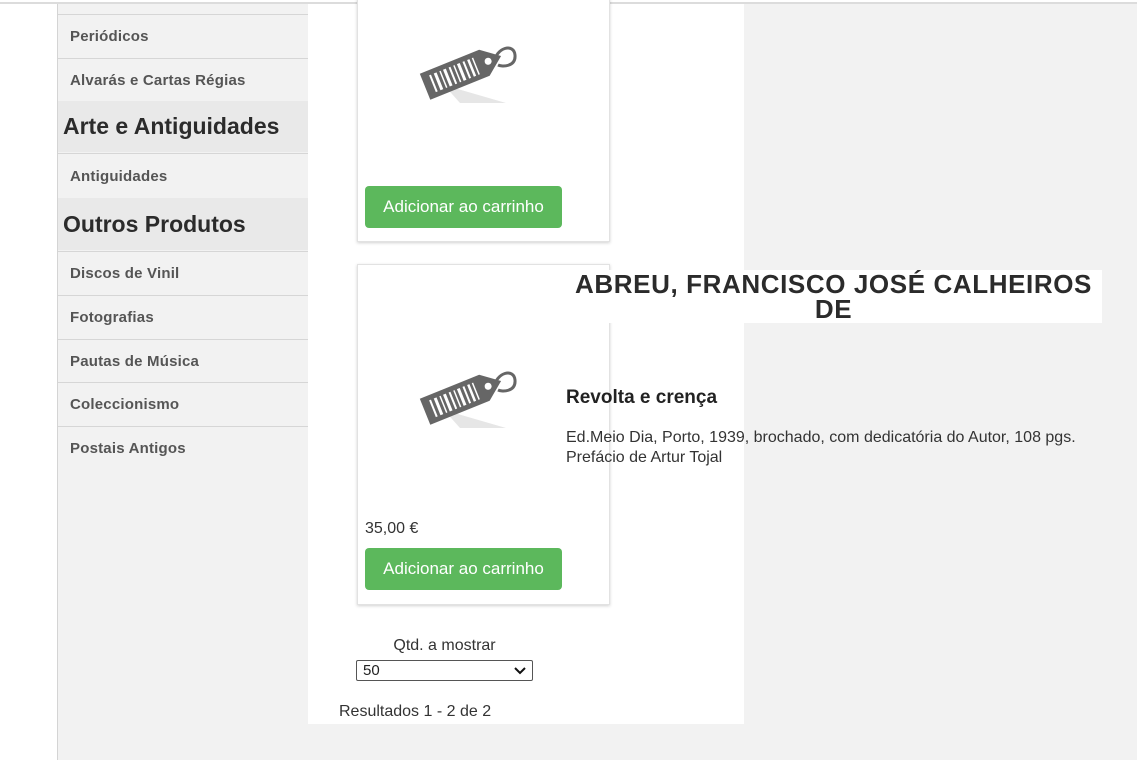  I want to click on results-count: Resultados 1 - 2 de 2, so click(415, 711).